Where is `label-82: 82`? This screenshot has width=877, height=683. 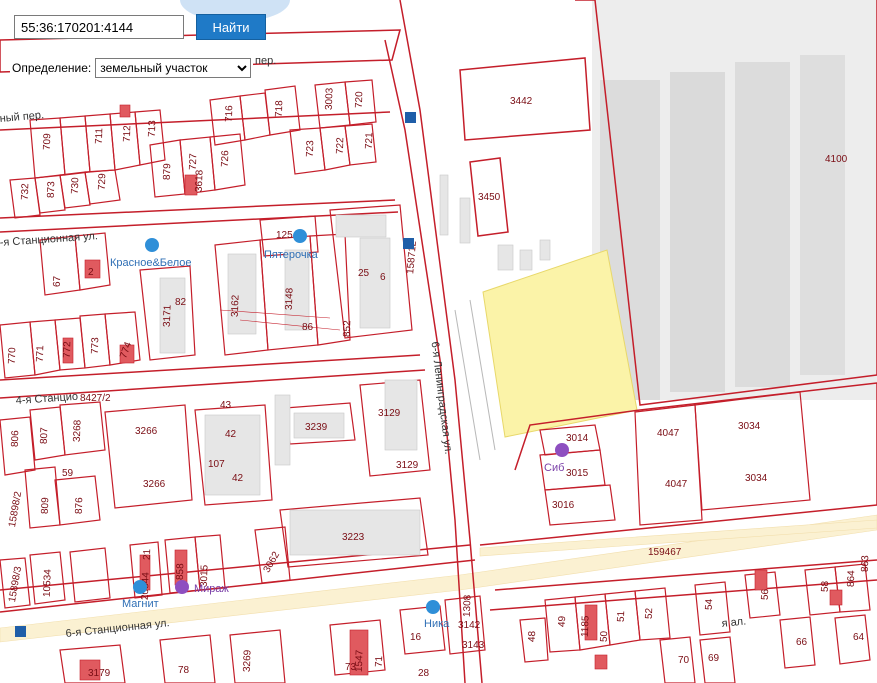 label-82: 82 is located at coordinates (181, 302).